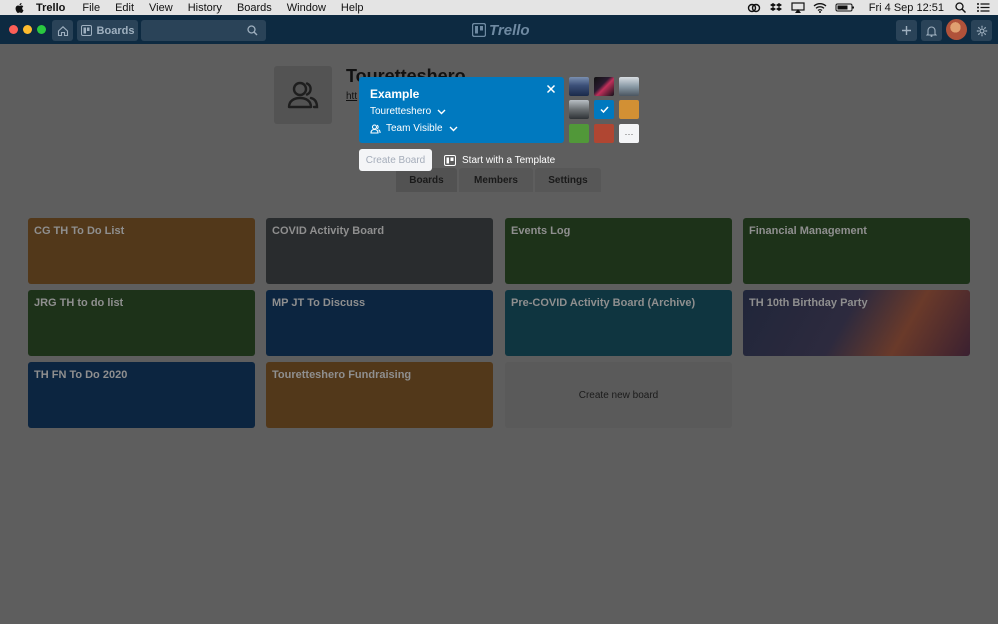 This screenshot has width=998, height=624. I want to click on trello-logo: Trello, so click(501, 30).